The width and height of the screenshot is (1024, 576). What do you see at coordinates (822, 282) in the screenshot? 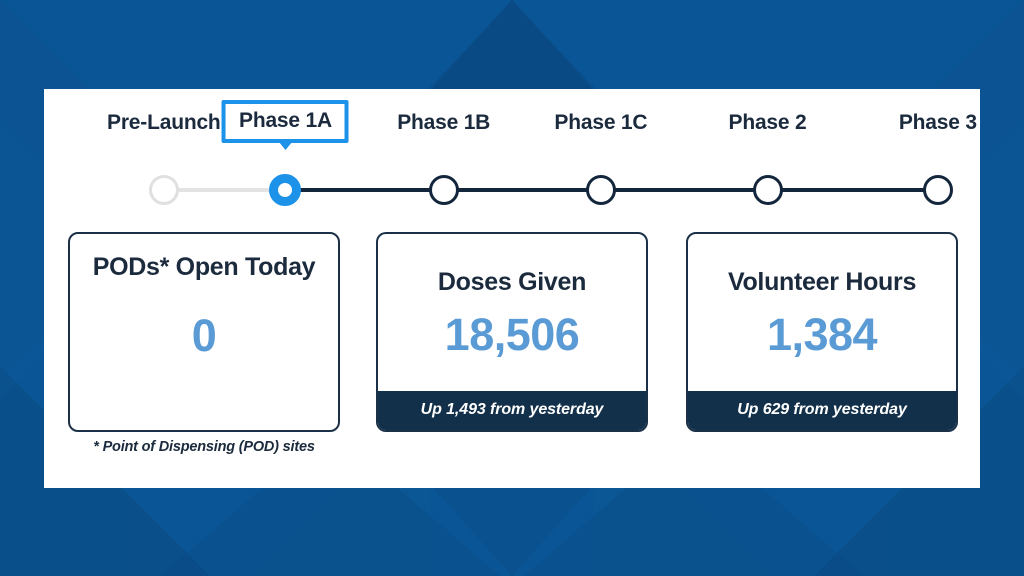
I see `card-title: Volunteer Hours` at bounding box center [822, 282].